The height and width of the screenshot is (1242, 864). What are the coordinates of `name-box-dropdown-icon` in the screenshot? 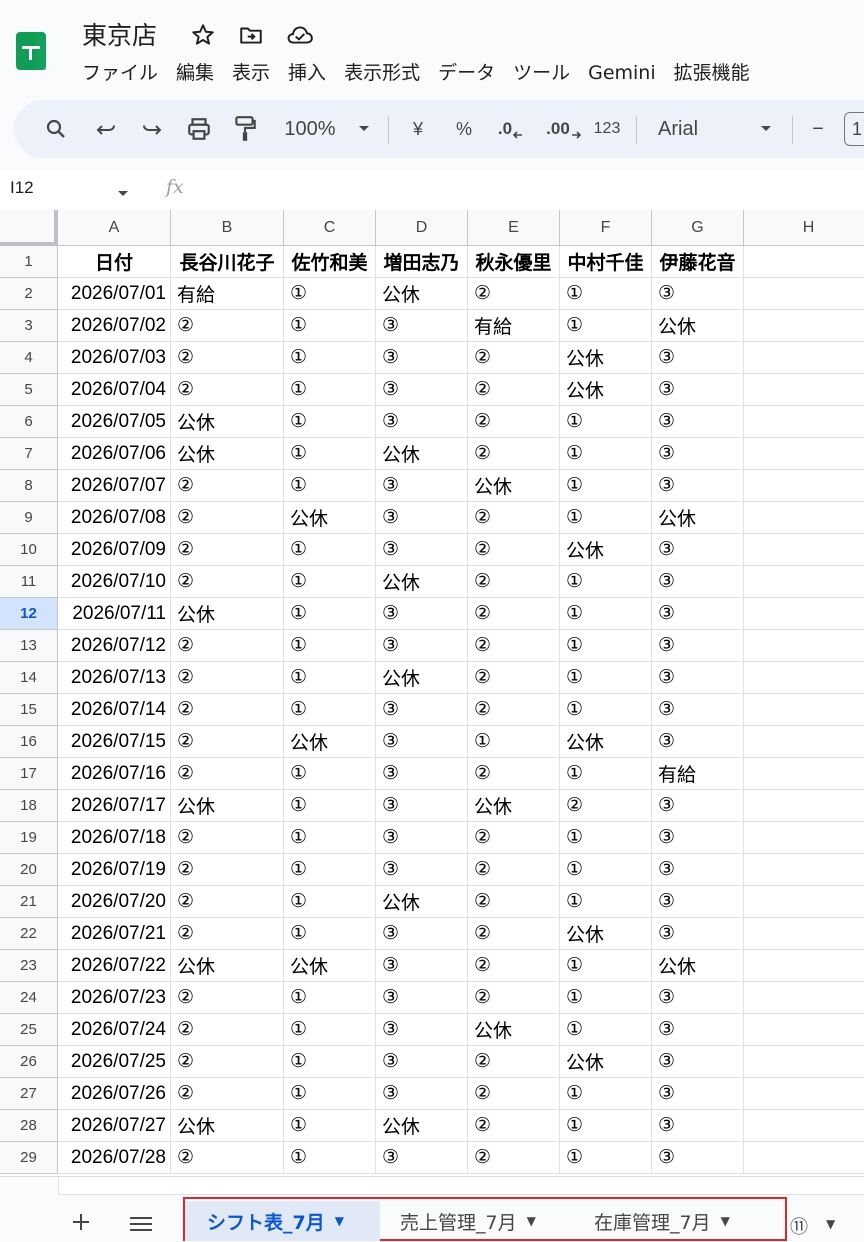 It's located at (123, 193).